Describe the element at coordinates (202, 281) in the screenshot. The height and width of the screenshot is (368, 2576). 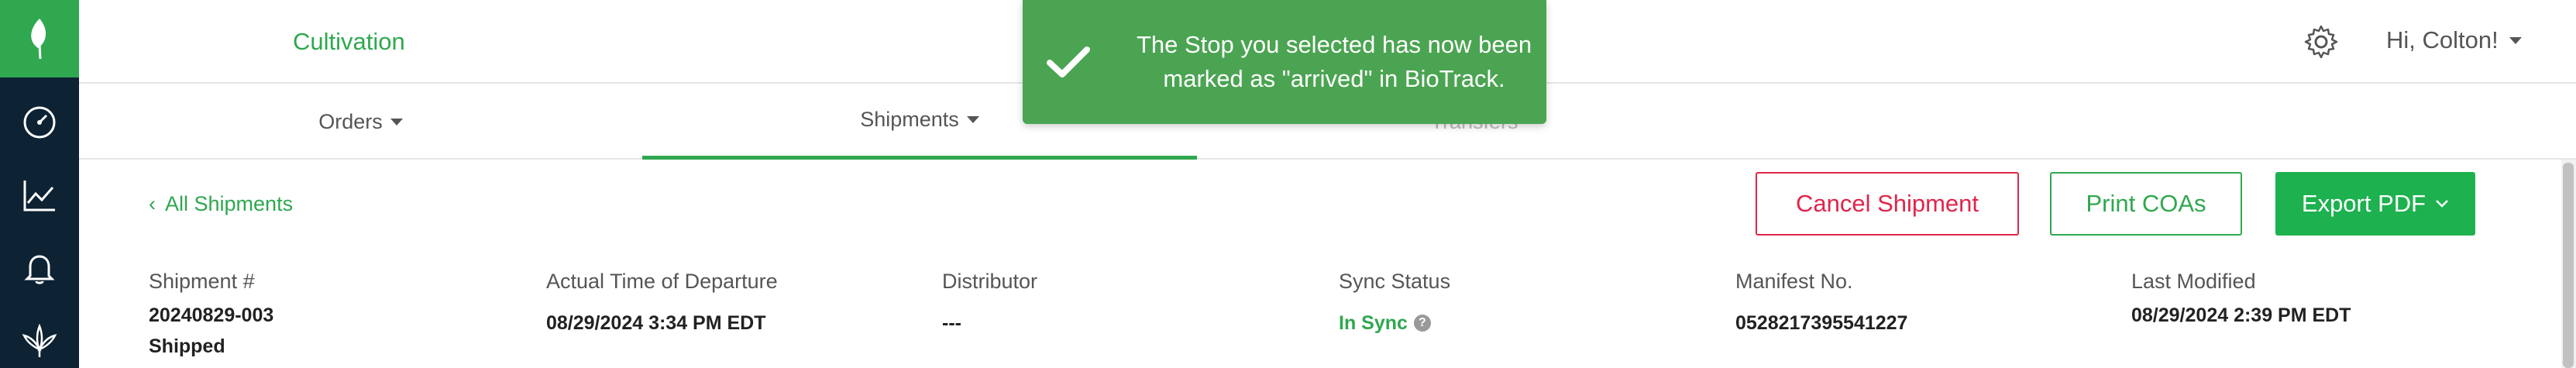
I see `field-label: Shipment #` at that location.